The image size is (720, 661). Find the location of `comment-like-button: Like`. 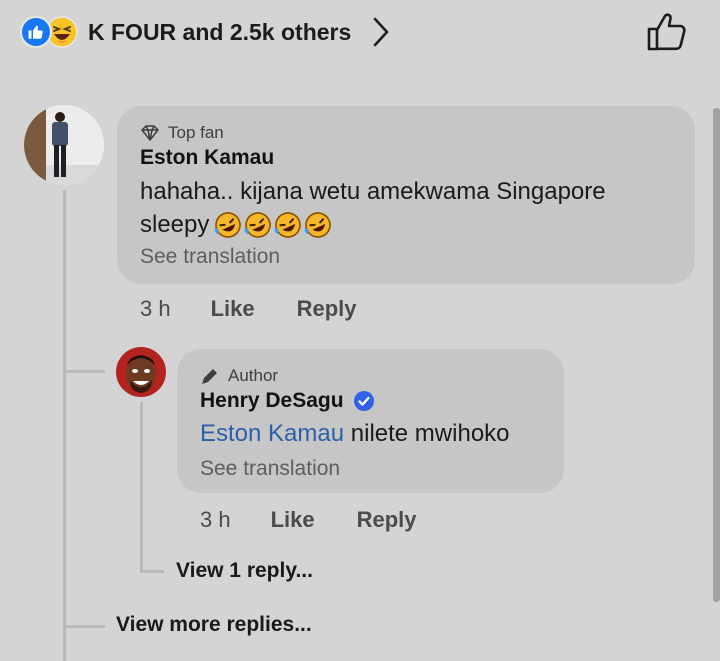

comment-like-button: Like is located at coordinates (233, 309).